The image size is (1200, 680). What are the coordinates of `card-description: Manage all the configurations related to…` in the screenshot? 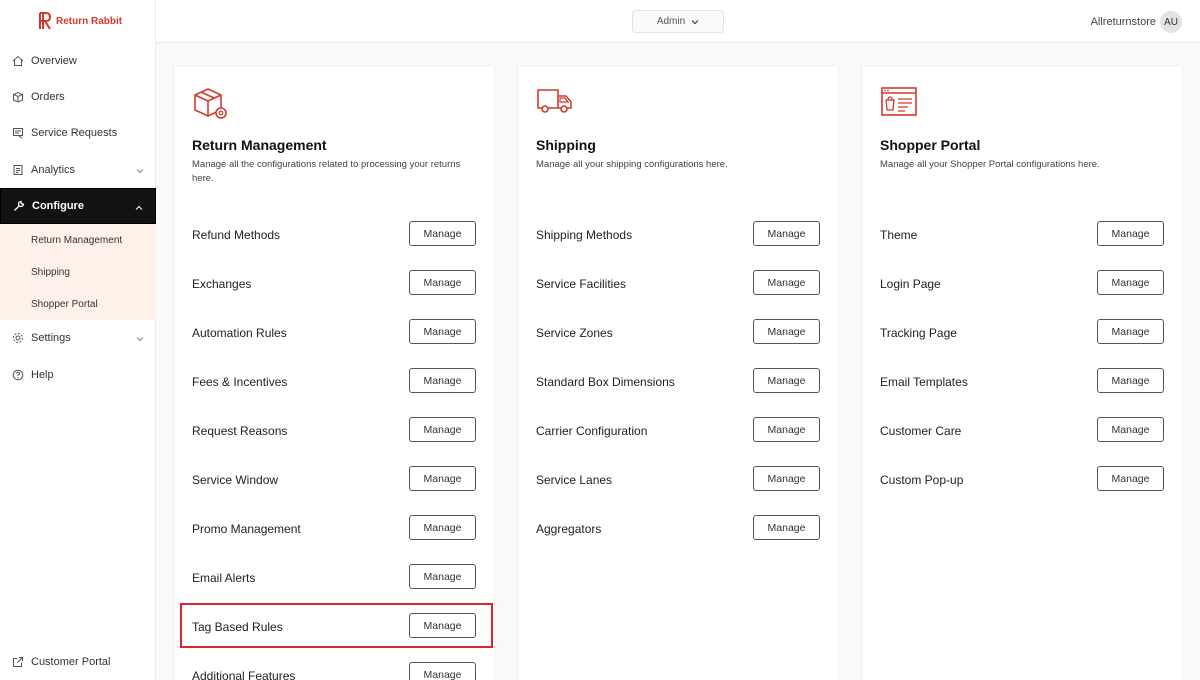 It's located at (326, 171).